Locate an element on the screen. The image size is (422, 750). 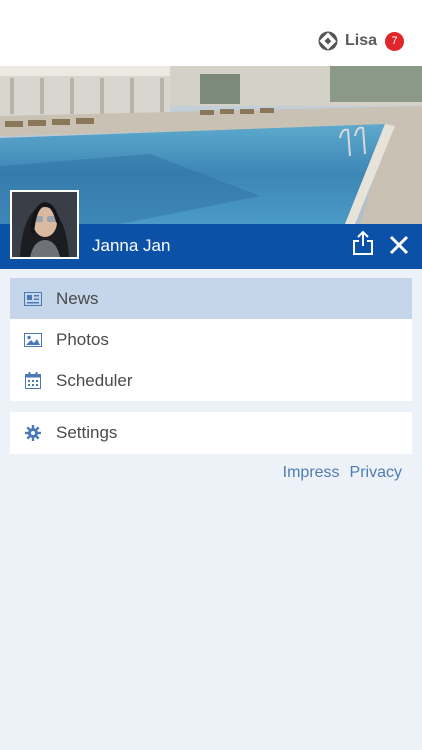
profile-name: Janna Jan is located at coordinates (131, 245).